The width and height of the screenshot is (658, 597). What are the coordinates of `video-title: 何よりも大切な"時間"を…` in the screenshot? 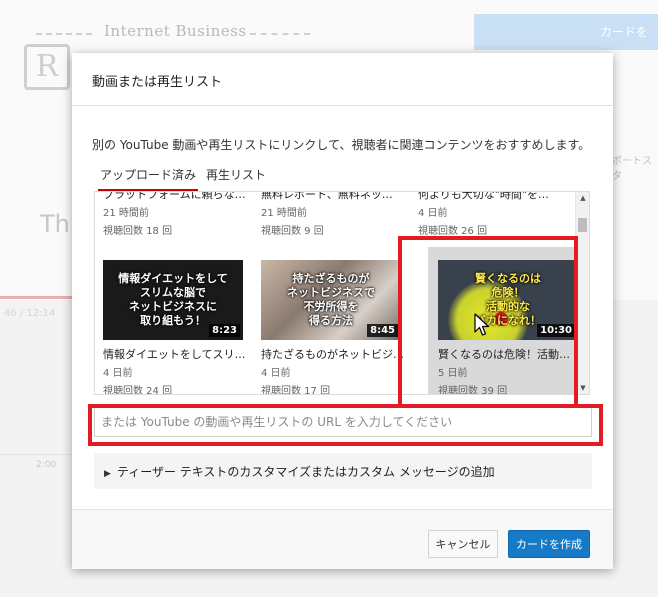 It's located at (483, 196).